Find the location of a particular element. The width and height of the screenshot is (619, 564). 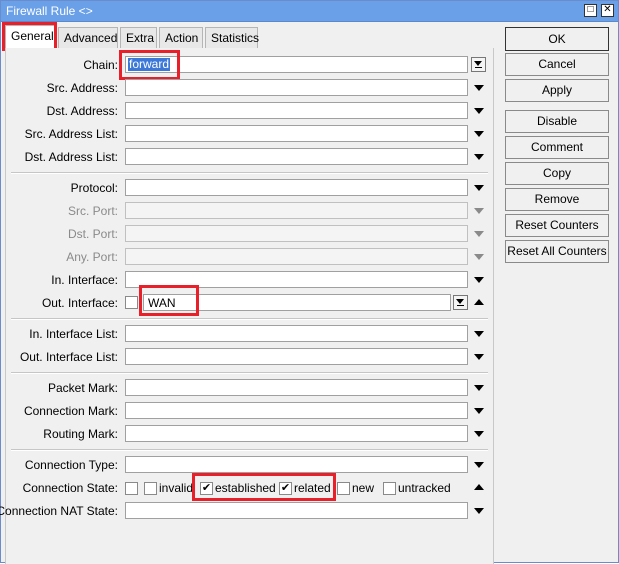

out-interface-list-expand-icon is located at coordinates (479, 357).